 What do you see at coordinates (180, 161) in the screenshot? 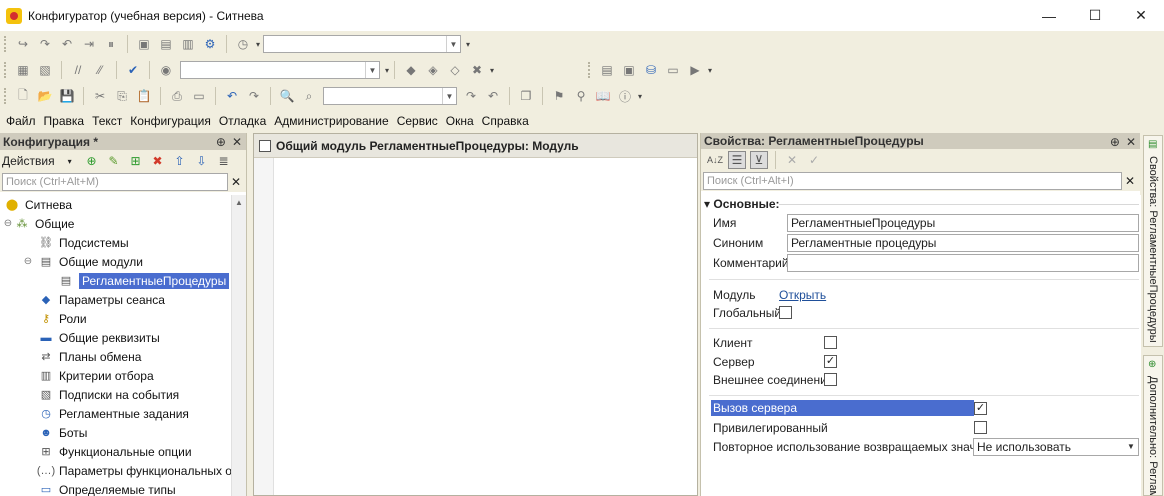
I see `move-up-icon: ⇧` at bounding box center [180, 161].